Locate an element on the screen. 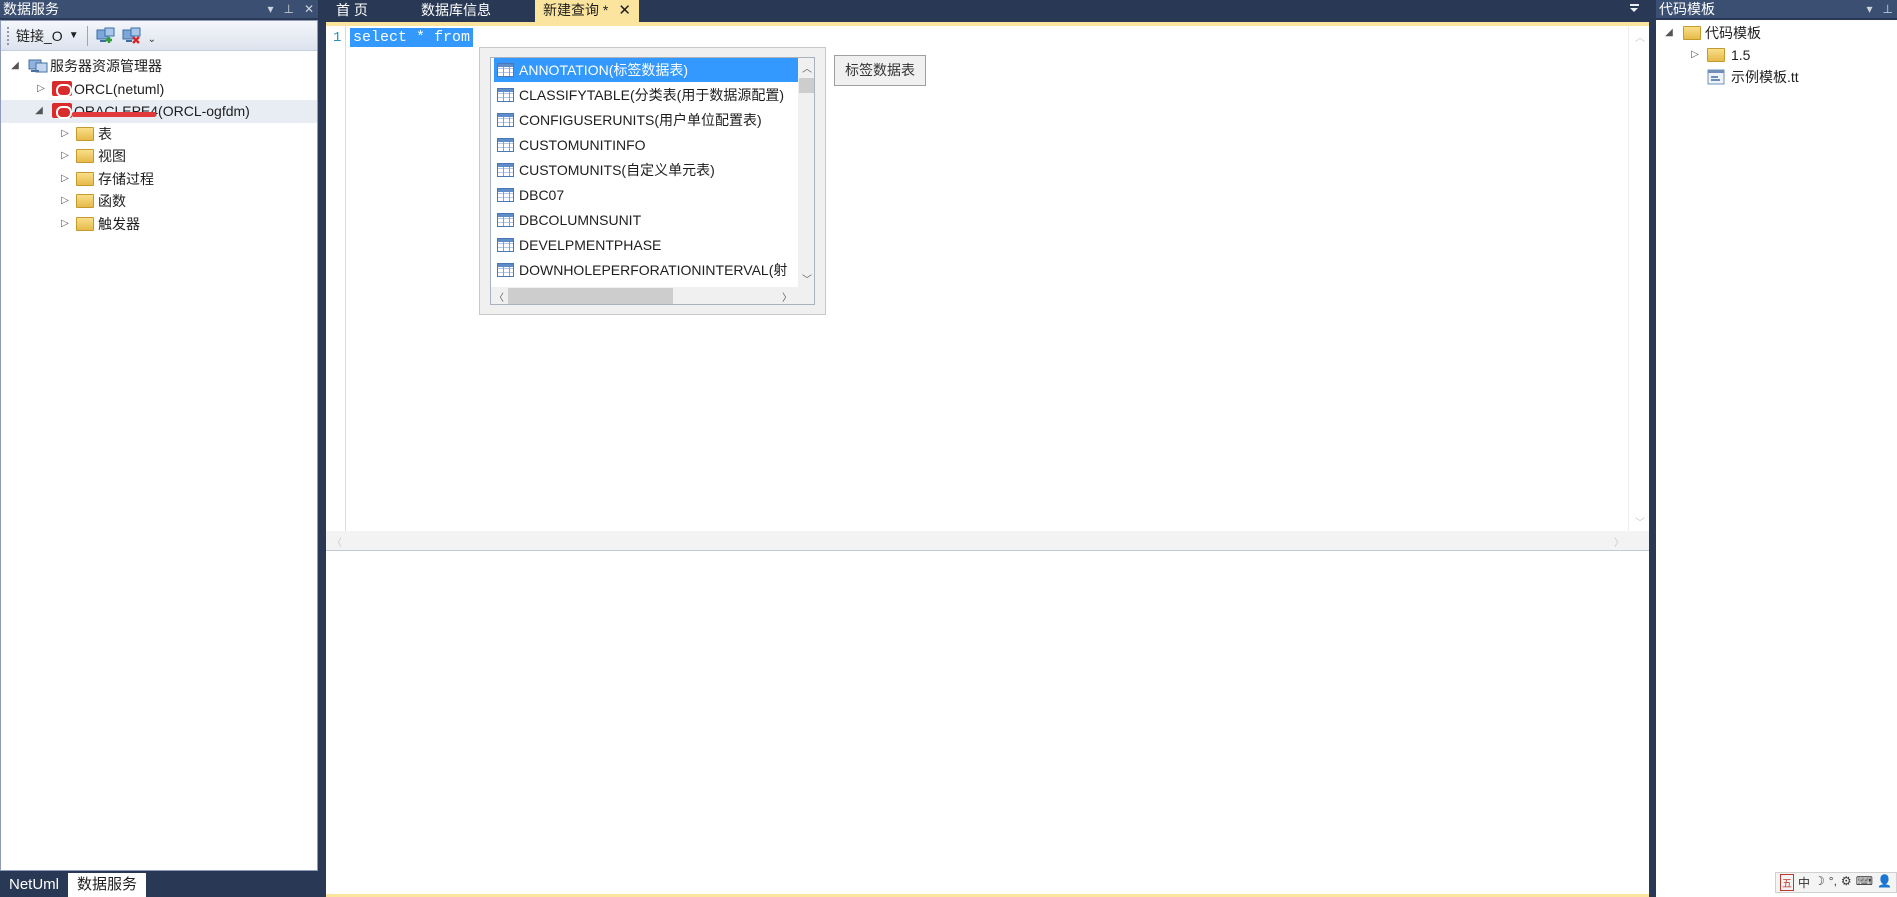 The height and width of the screenshot is (897, 1897). tab-netuml: NetUml is located at coordinates (34, 885).